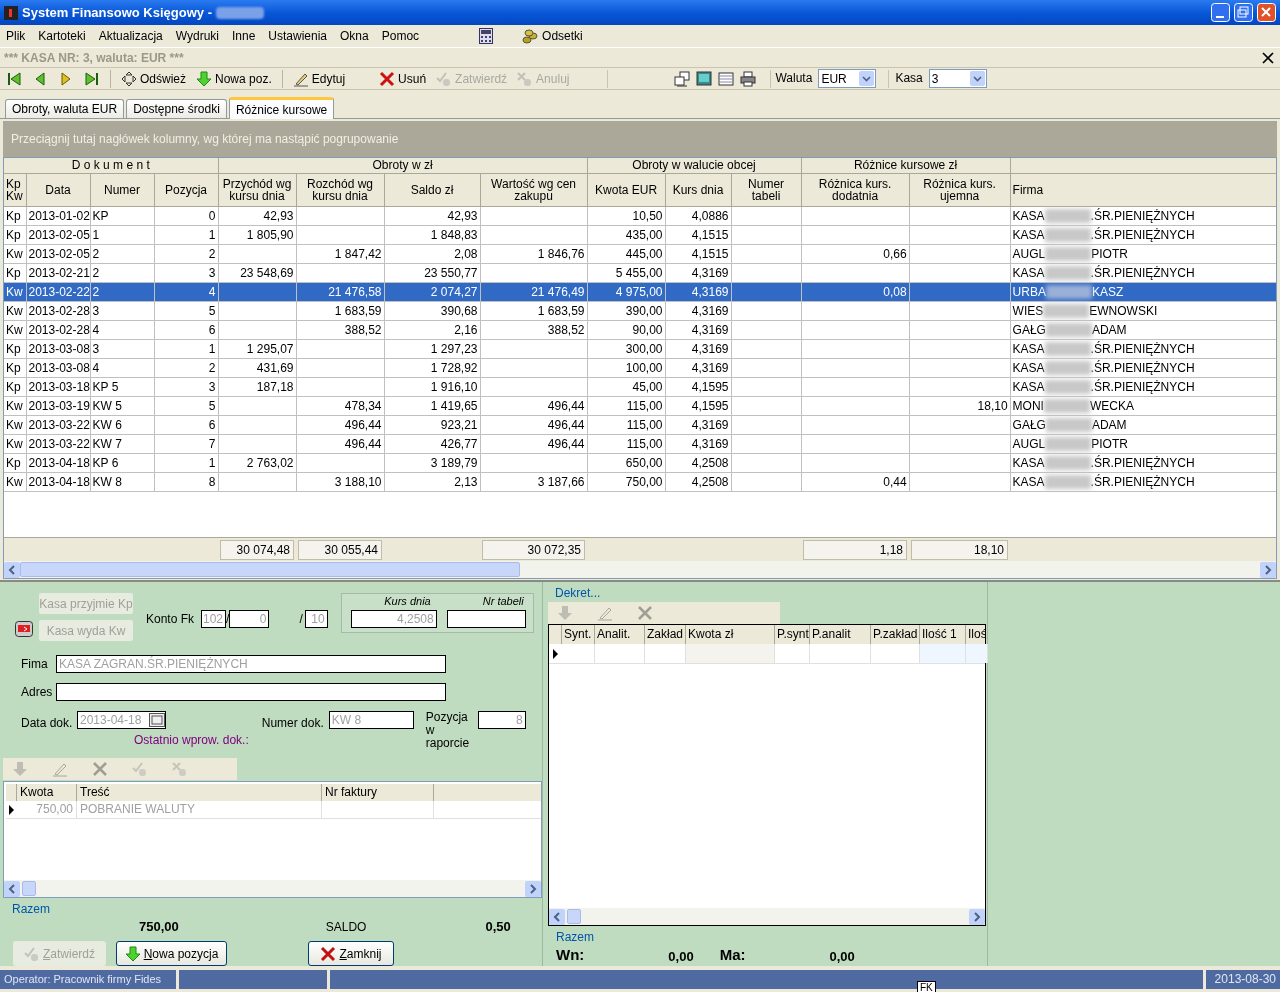 Image resolution: width=1280 pixels, height=992 pixels. Describe the element at coordinates (444, 78) in the screenshot. I see `tick-icon` at that location.